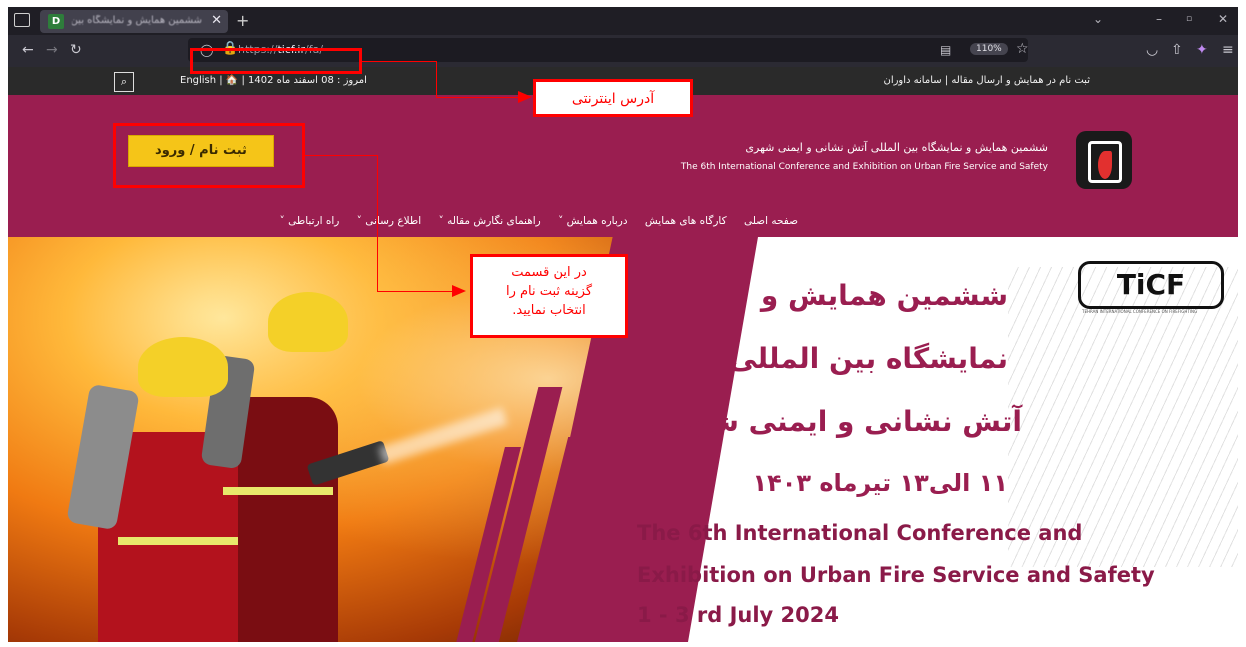 The width and height of the screenshot is (1246, 647). I want to click on zoom-indicator: 110%, so click(989, 49).